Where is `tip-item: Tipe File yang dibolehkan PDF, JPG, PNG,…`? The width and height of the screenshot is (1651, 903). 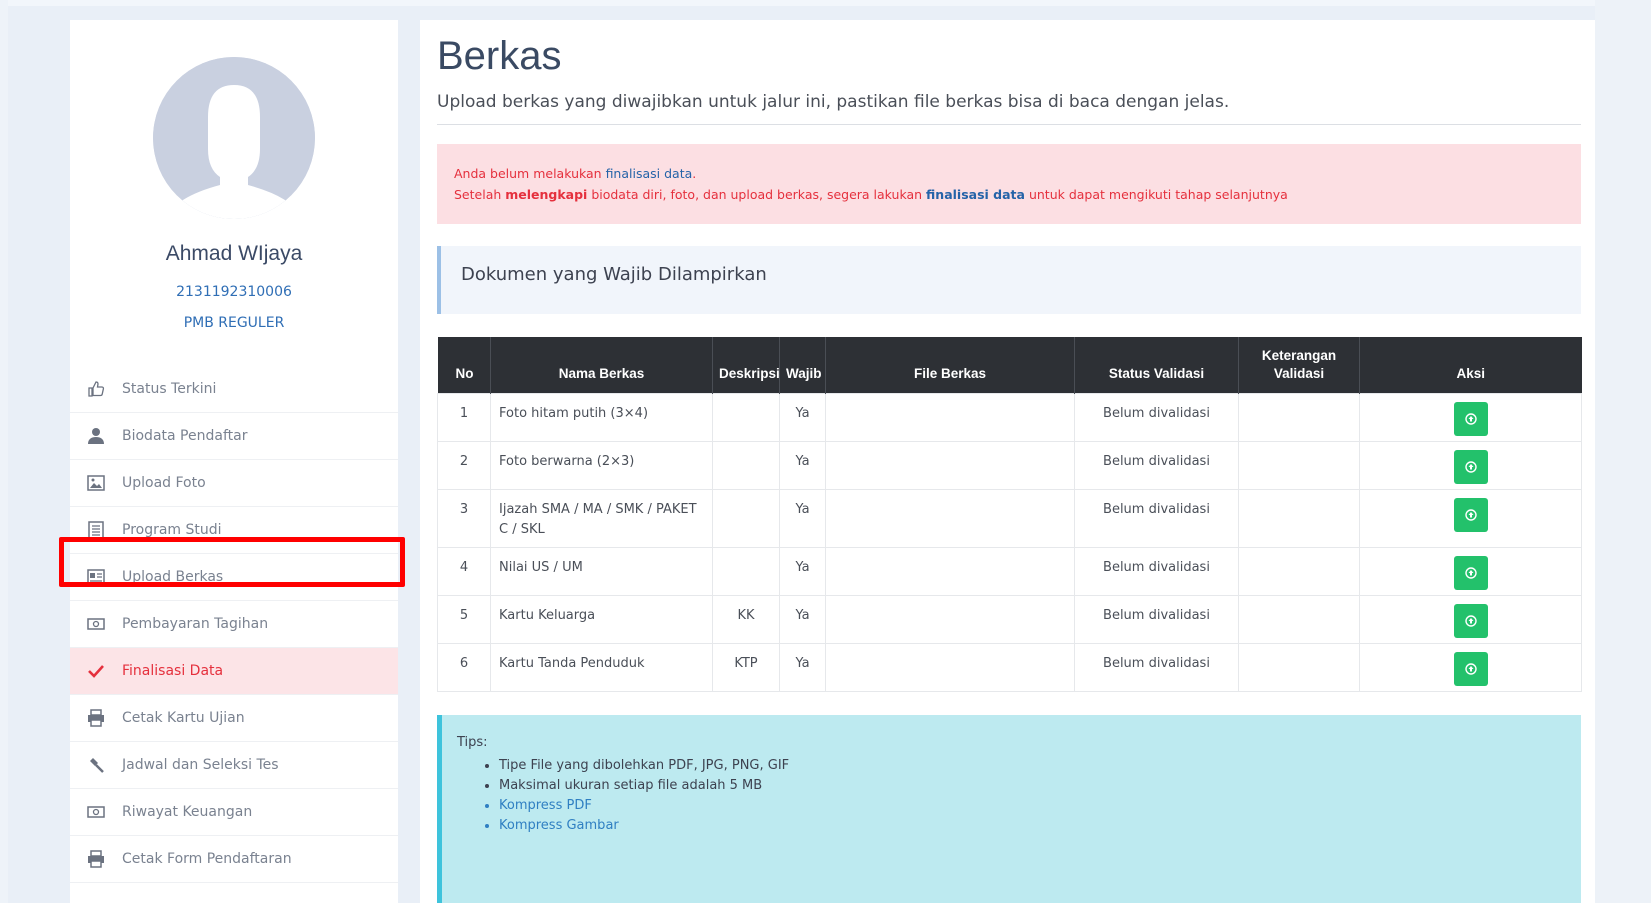
tip-item: Tipe File yang dibolehkan PDF, JPG, PNG,… is located at coordinates (1040, 765).